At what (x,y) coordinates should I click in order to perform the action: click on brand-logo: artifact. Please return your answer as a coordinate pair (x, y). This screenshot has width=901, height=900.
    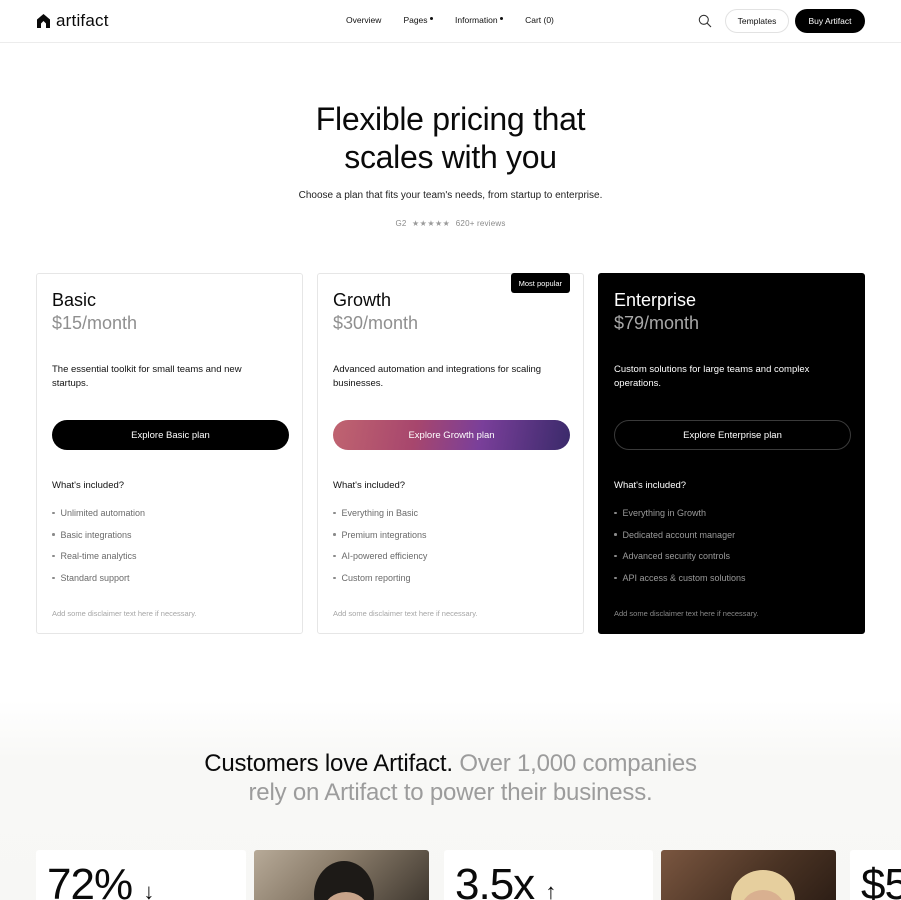
    Looking at the image, I should click on (72, 21).